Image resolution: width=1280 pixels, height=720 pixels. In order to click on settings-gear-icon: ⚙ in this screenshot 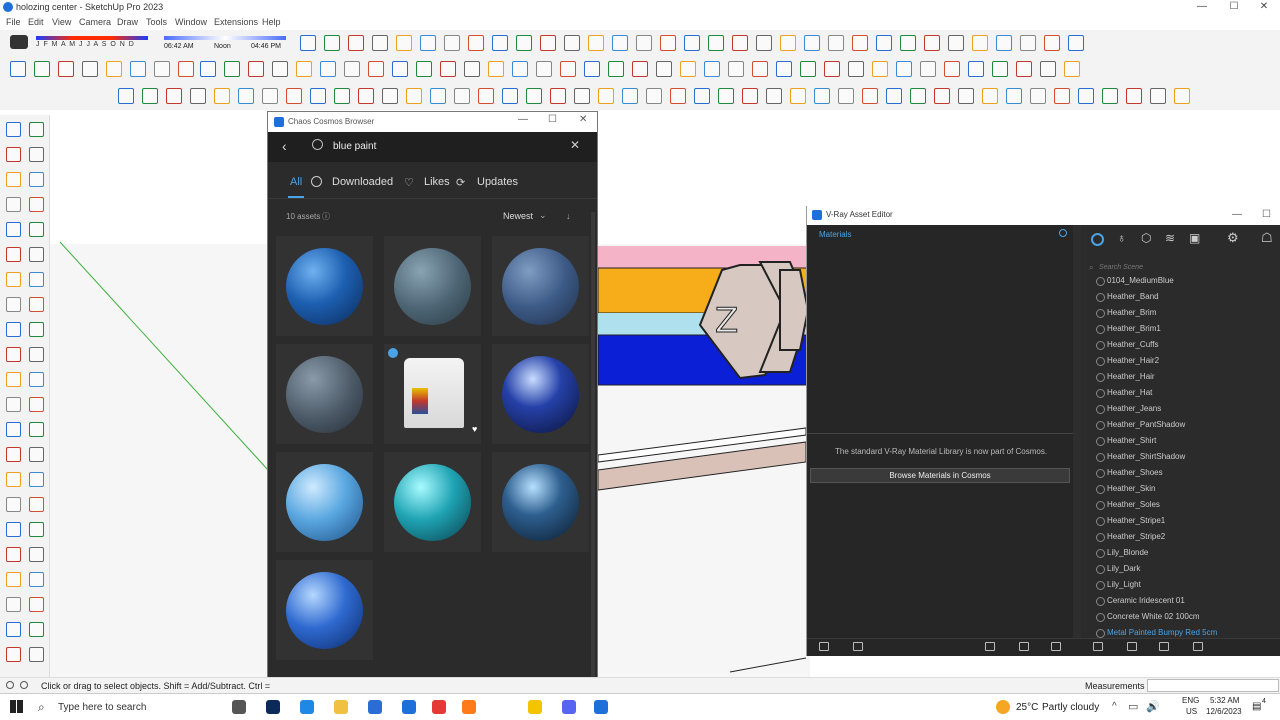, I will do `click(1233, 238)`.